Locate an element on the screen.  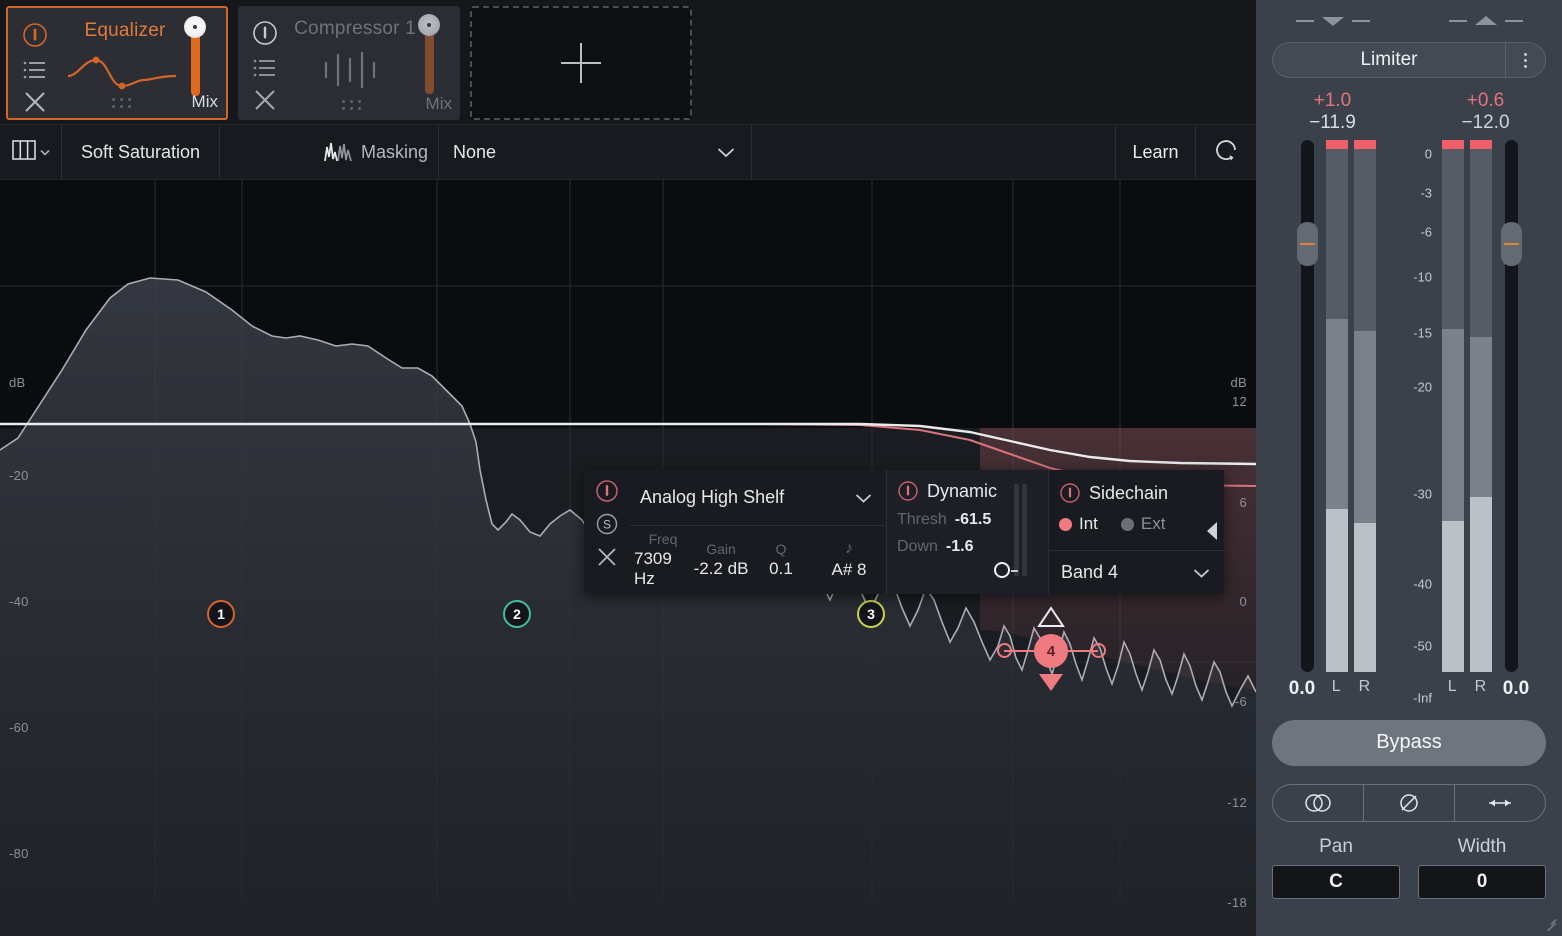
eq-band-node-1: 1 is located at coordinates (221, 614).